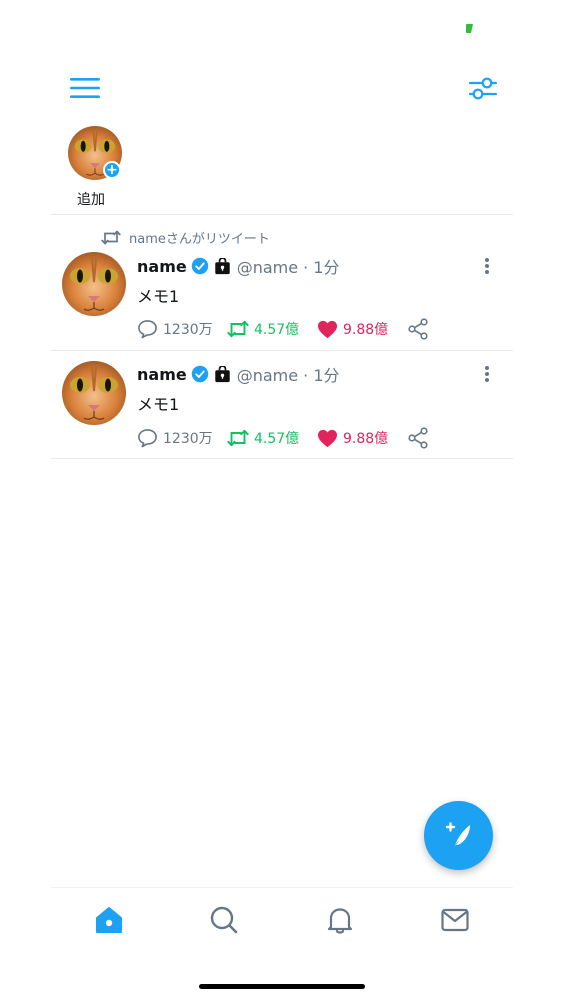  I want to click on sliders-icon, so click(483, 88).